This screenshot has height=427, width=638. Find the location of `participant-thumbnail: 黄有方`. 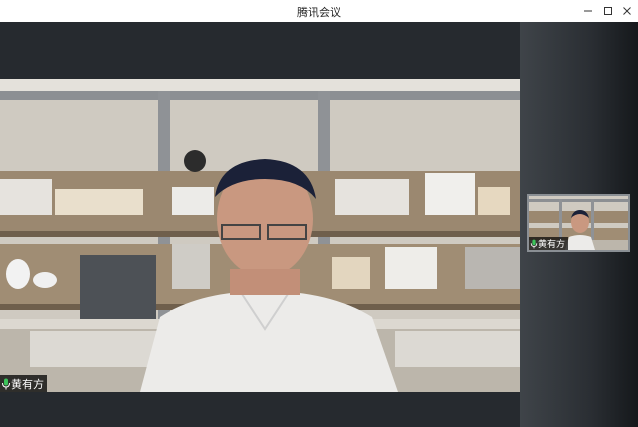

participant-thumbnail: 黄有方 is located at coordinates (578, 223).